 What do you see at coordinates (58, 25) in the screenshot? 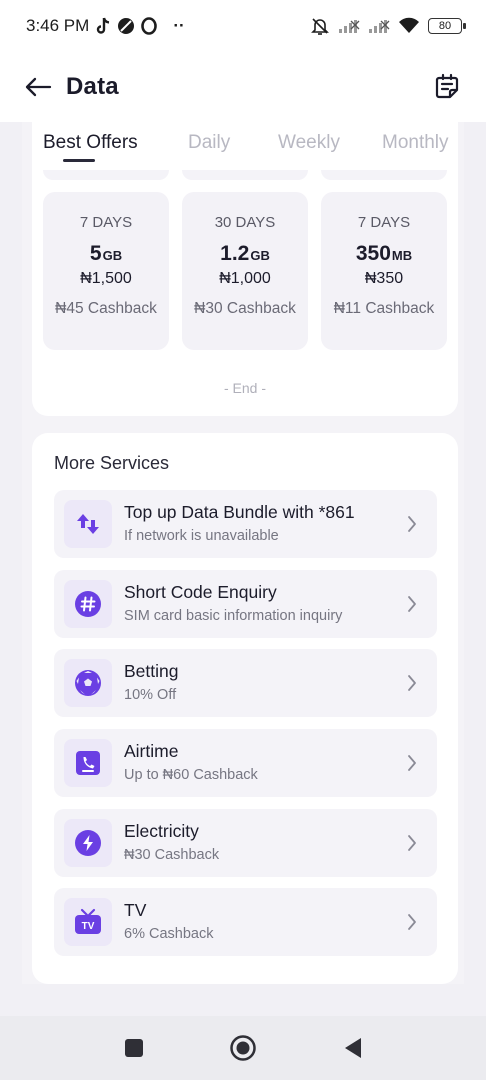
I see `status-time: 3:46 PM` at bounding box center [58, 25].